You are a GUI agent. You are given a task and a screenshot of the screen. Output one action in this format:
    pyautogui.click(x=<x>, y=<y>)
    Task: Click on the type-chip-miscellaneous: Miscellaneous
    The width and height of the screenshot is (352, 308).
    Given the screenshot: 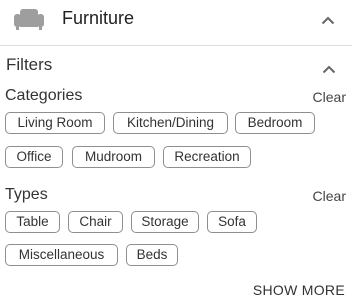 What is the action you would take?
    pyautogui.click(x=61, y=255)
    